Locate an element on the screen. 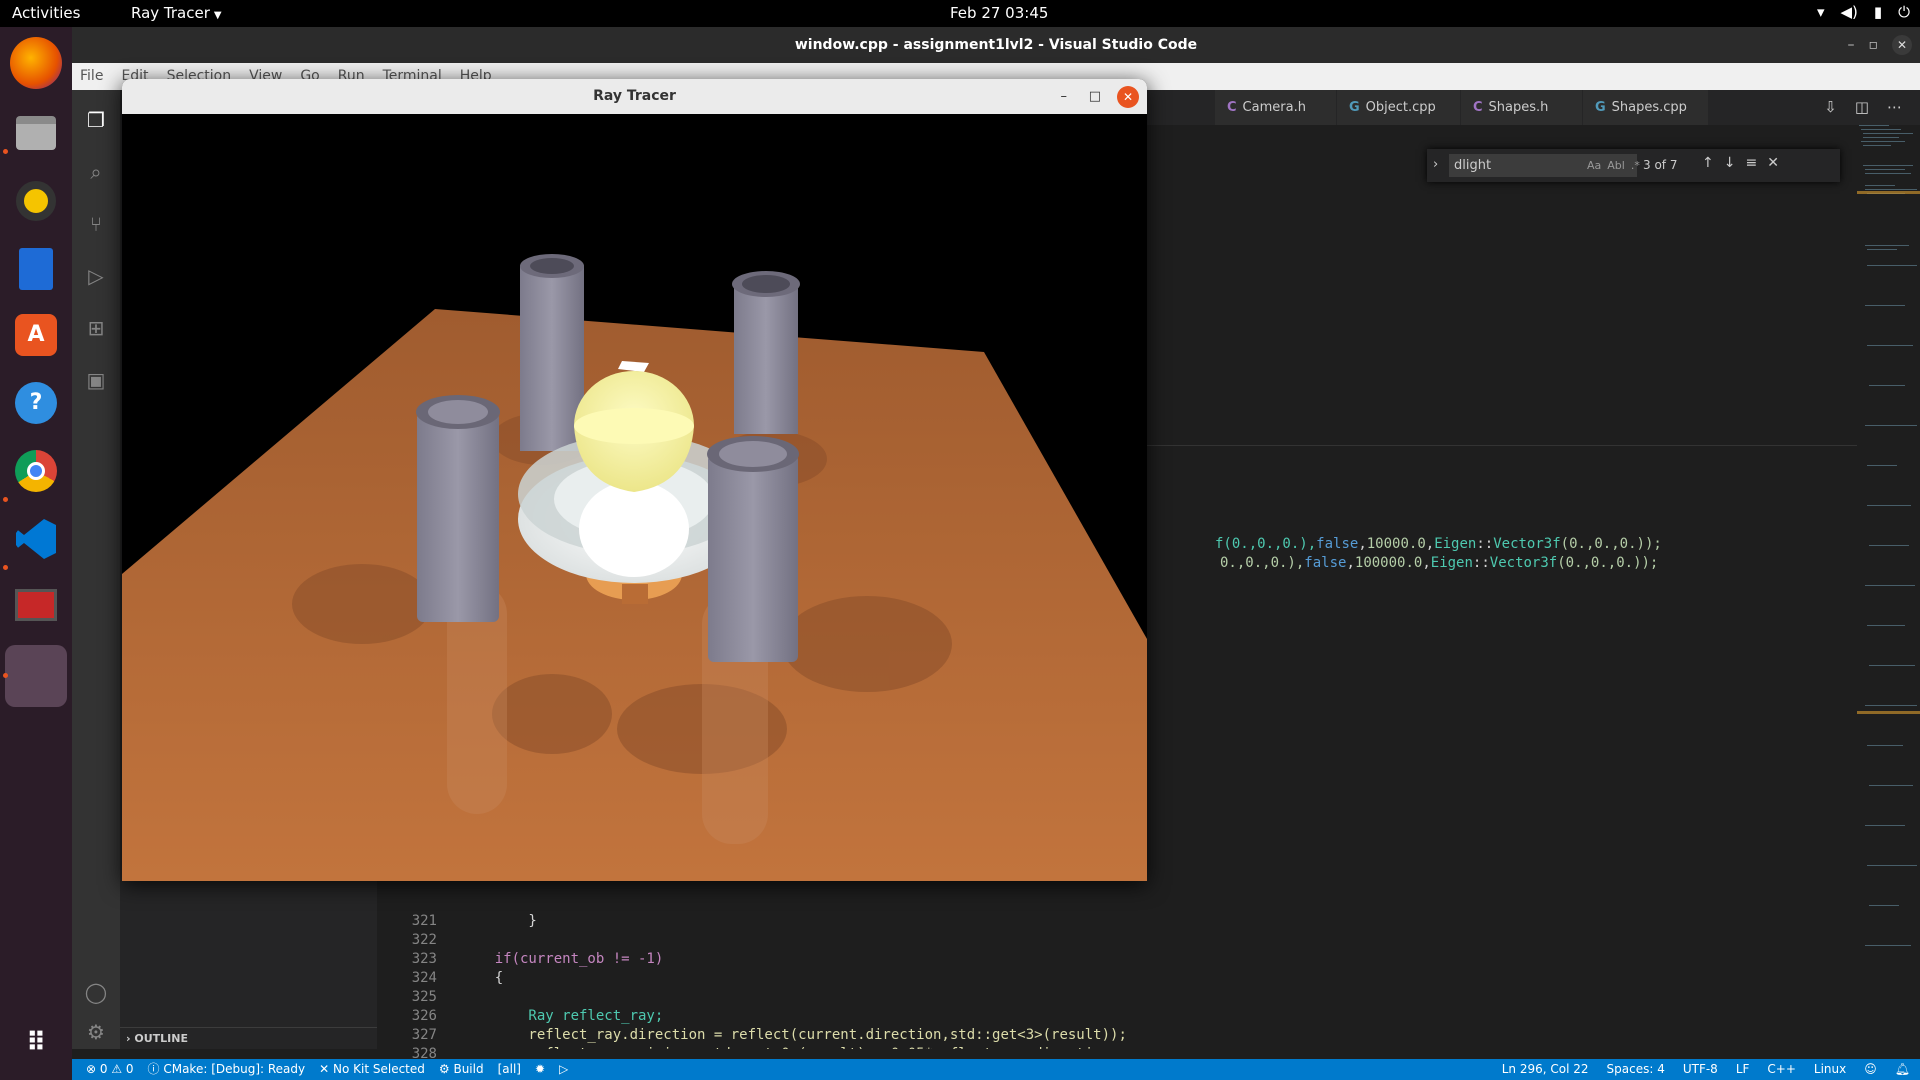  split-editor-icon: ◫ is located at coordinates (1862, 107).